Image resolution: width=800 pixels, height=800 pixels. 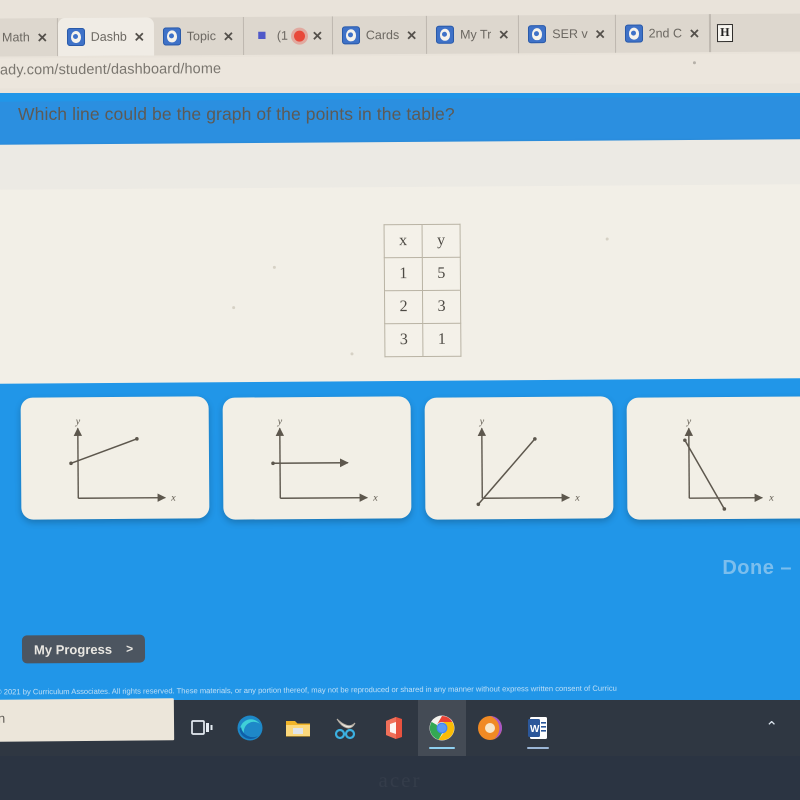 I want to click on browser-tab-0: Math ✕, so click(x=29, y=37).